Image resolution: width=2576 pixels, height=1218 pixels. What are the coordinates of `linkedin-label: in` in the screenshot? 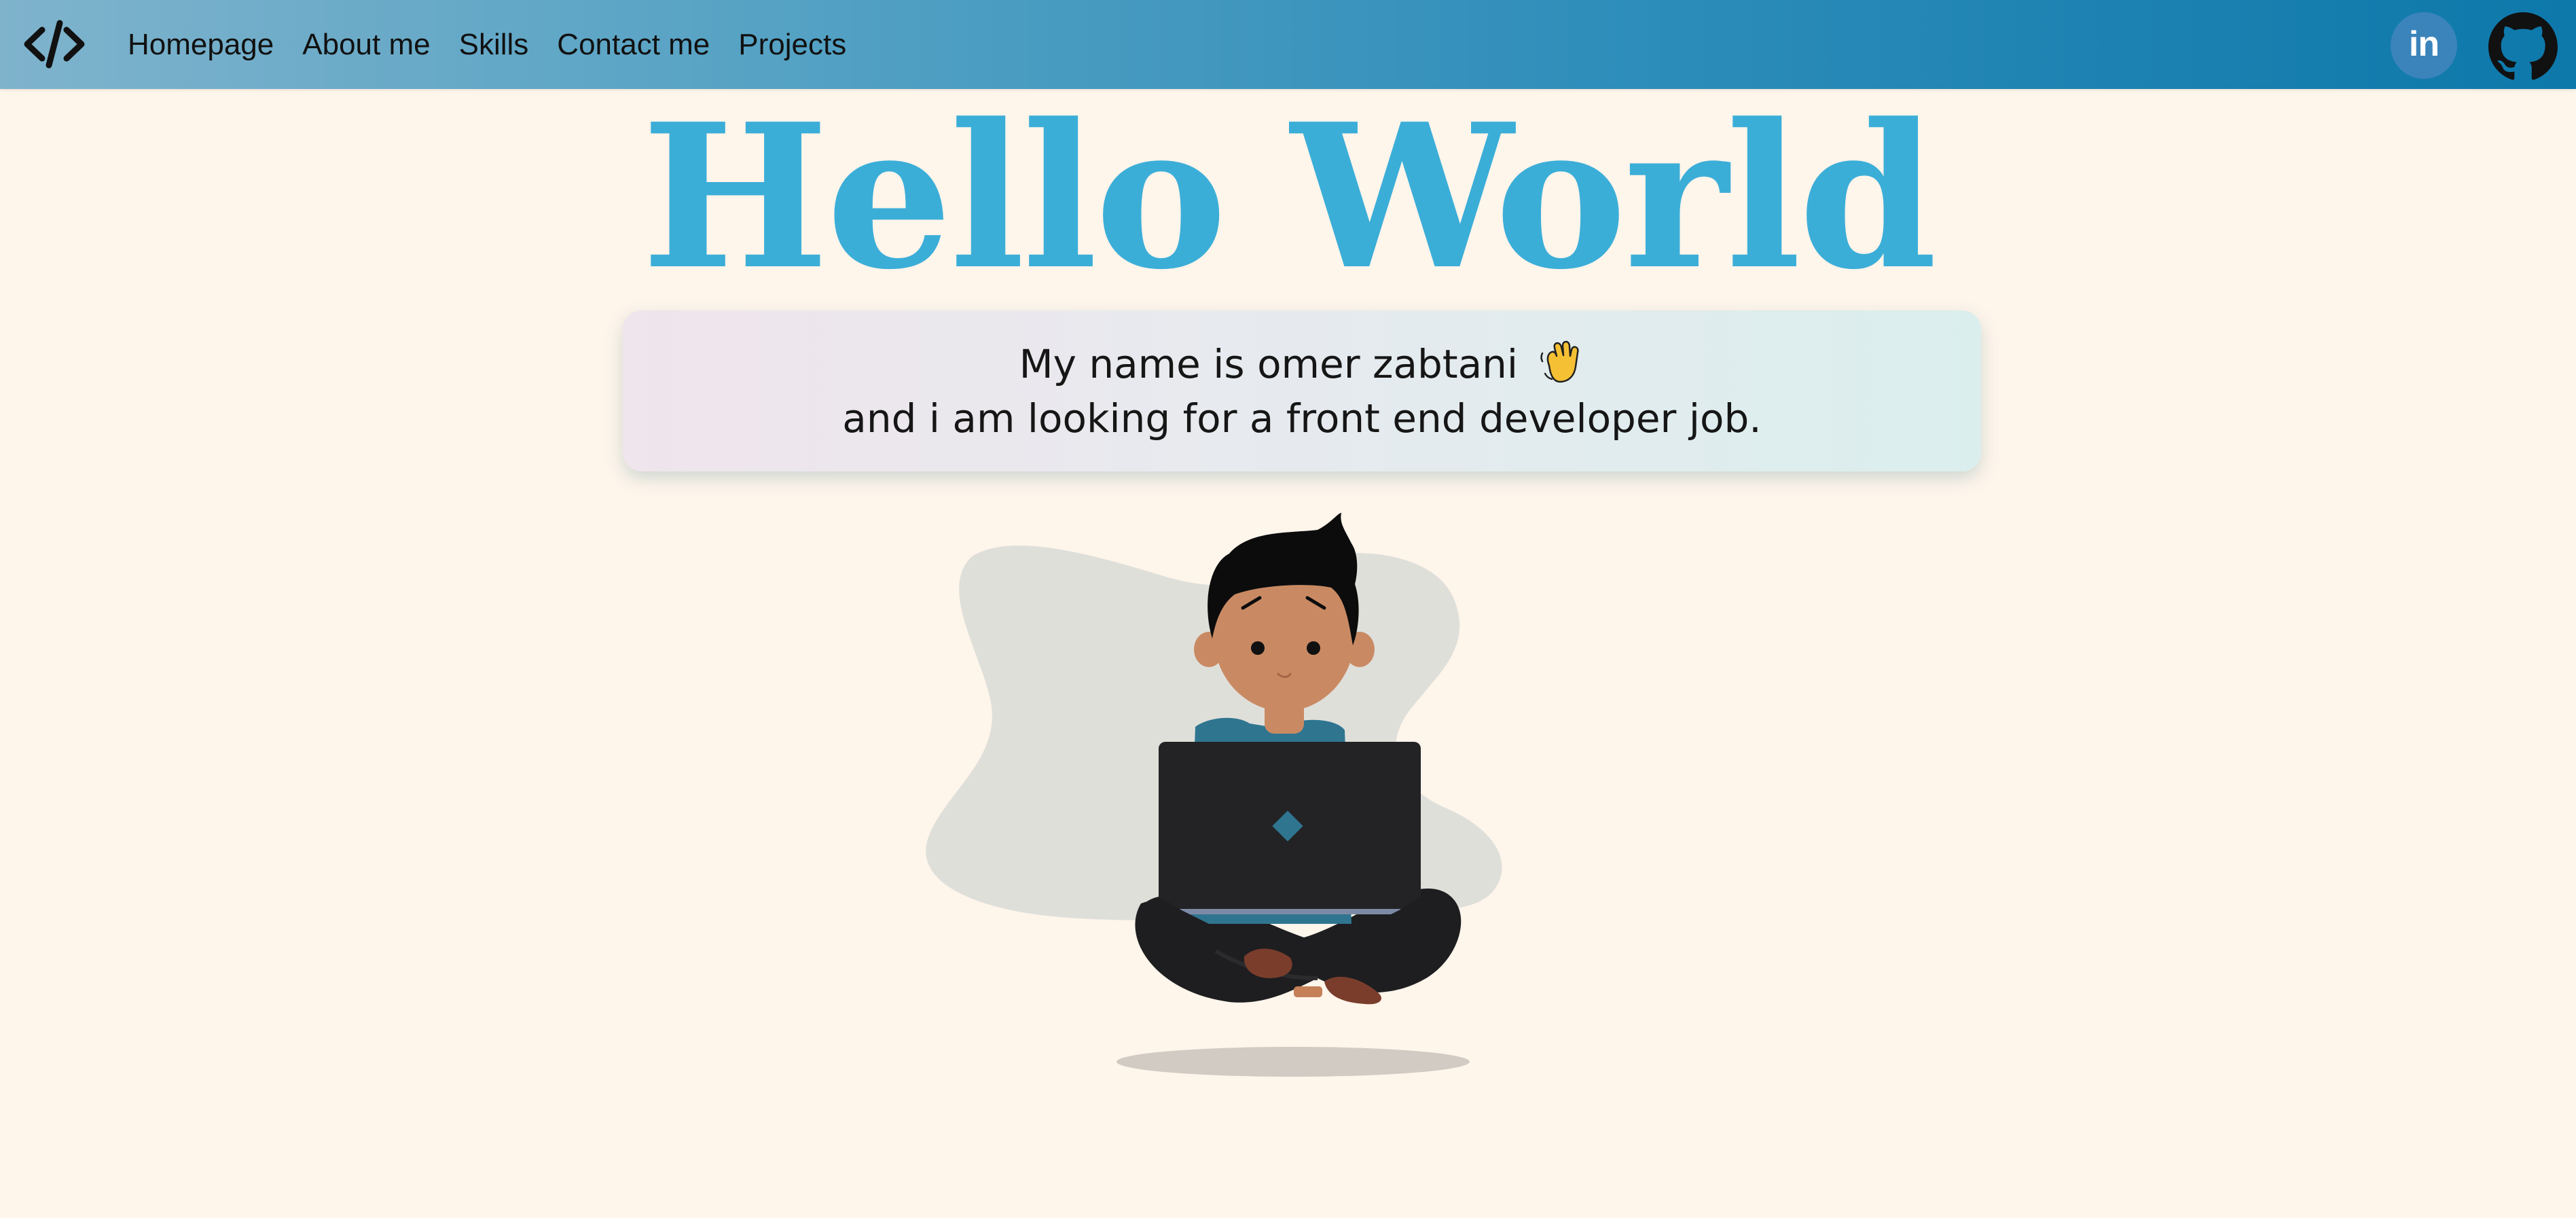 It's located at (2423, 44).